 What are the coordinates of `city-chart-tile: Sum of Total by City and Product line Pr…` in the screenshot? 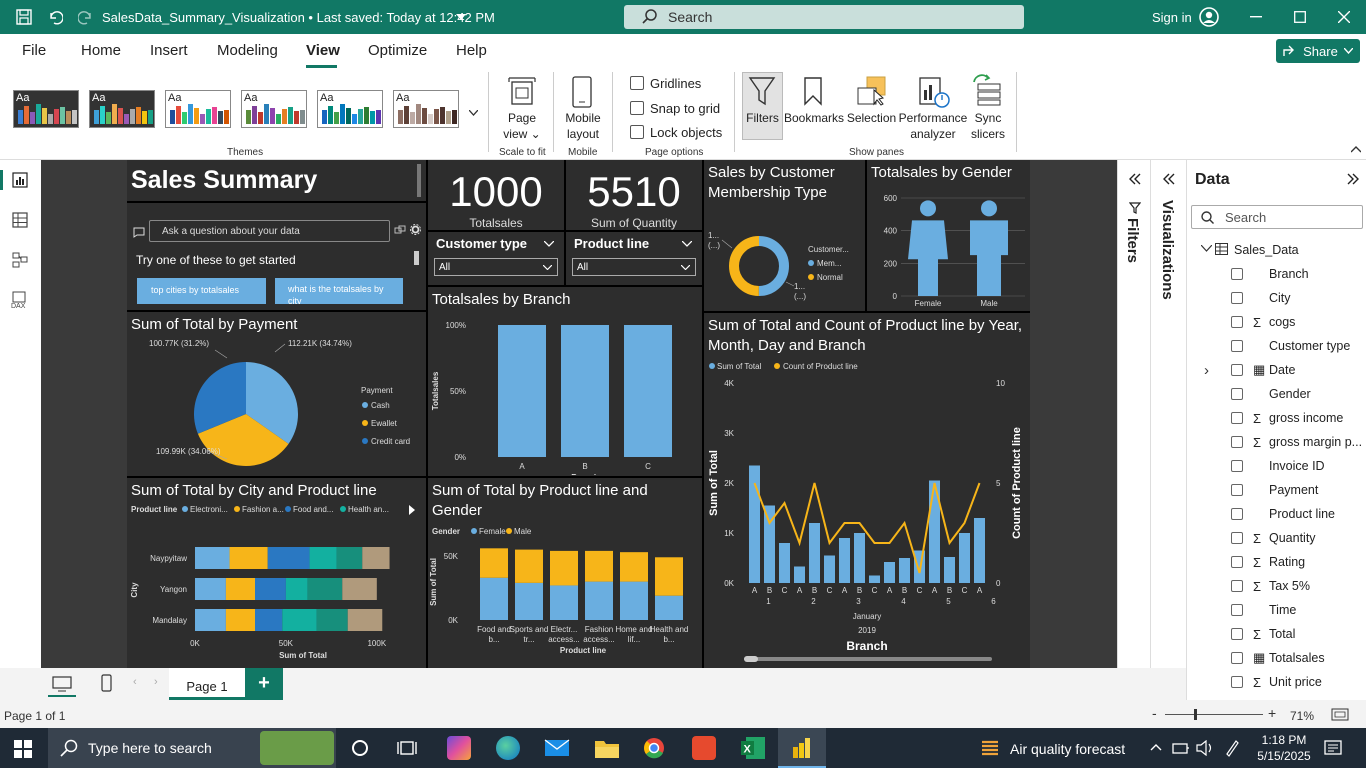 It's located at (276, 573).